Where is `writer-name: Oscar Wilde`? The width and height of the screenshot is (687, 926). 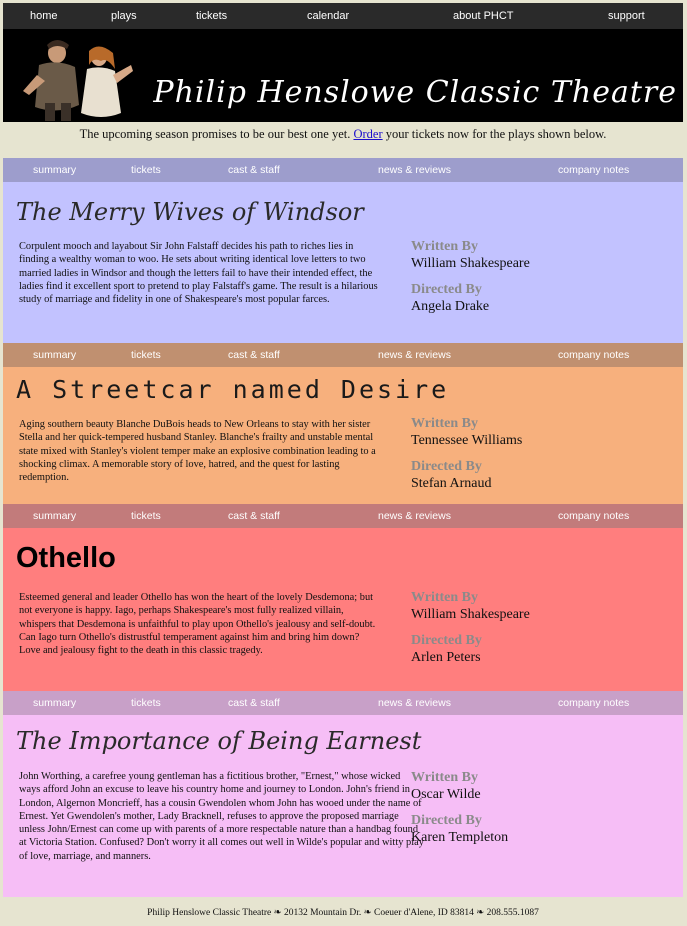 writer-name: Oscar Wilde is located at coordinates (446, 794).